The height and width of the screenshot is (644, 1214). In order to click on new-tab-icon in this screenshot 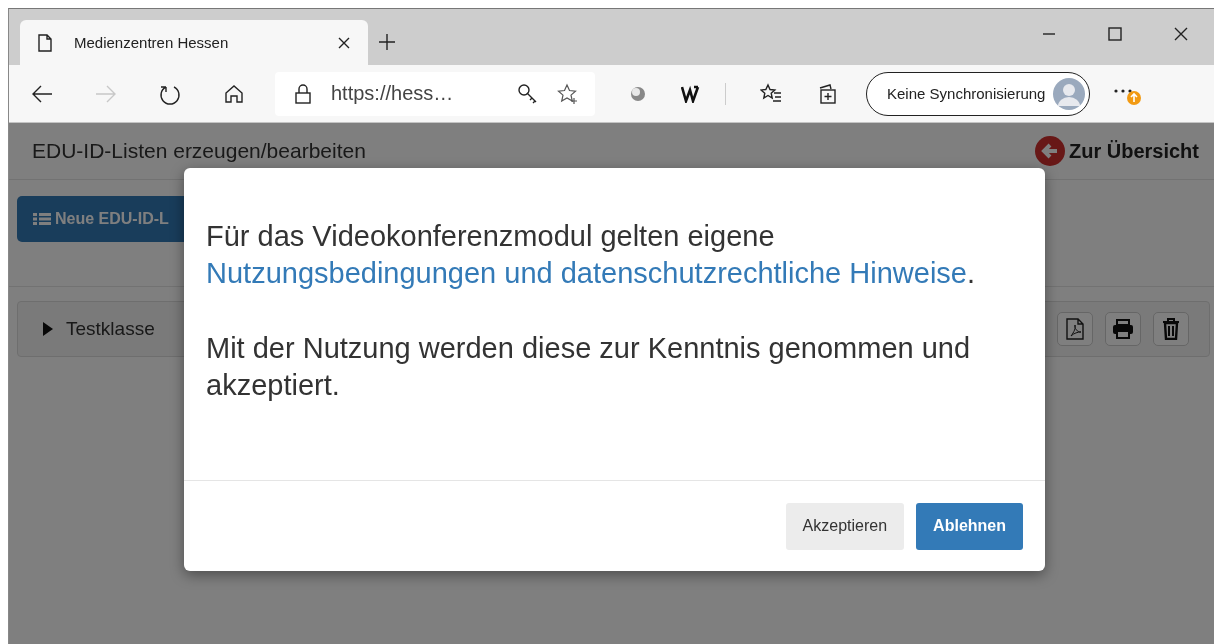, I will do `click(387, 42)`.